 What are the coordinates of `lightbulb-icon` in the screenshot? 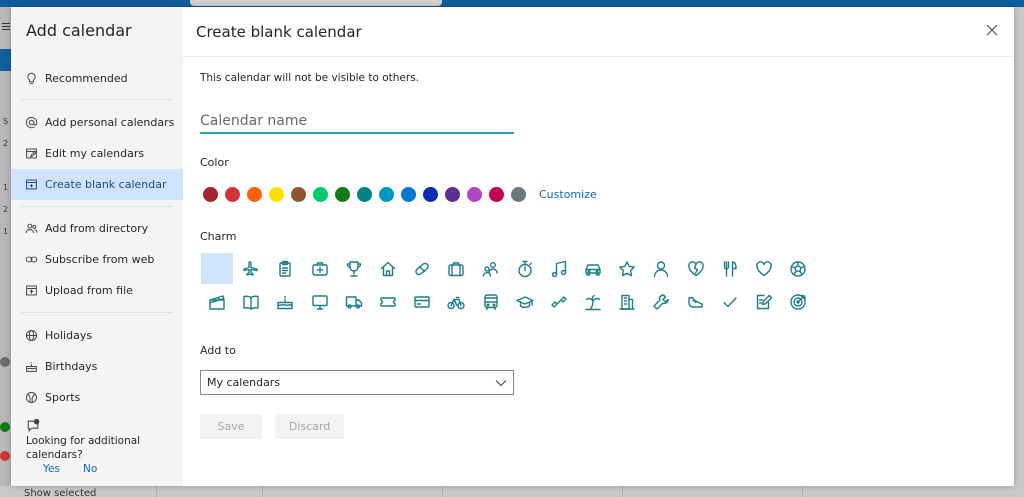 It's located at (31, 78).